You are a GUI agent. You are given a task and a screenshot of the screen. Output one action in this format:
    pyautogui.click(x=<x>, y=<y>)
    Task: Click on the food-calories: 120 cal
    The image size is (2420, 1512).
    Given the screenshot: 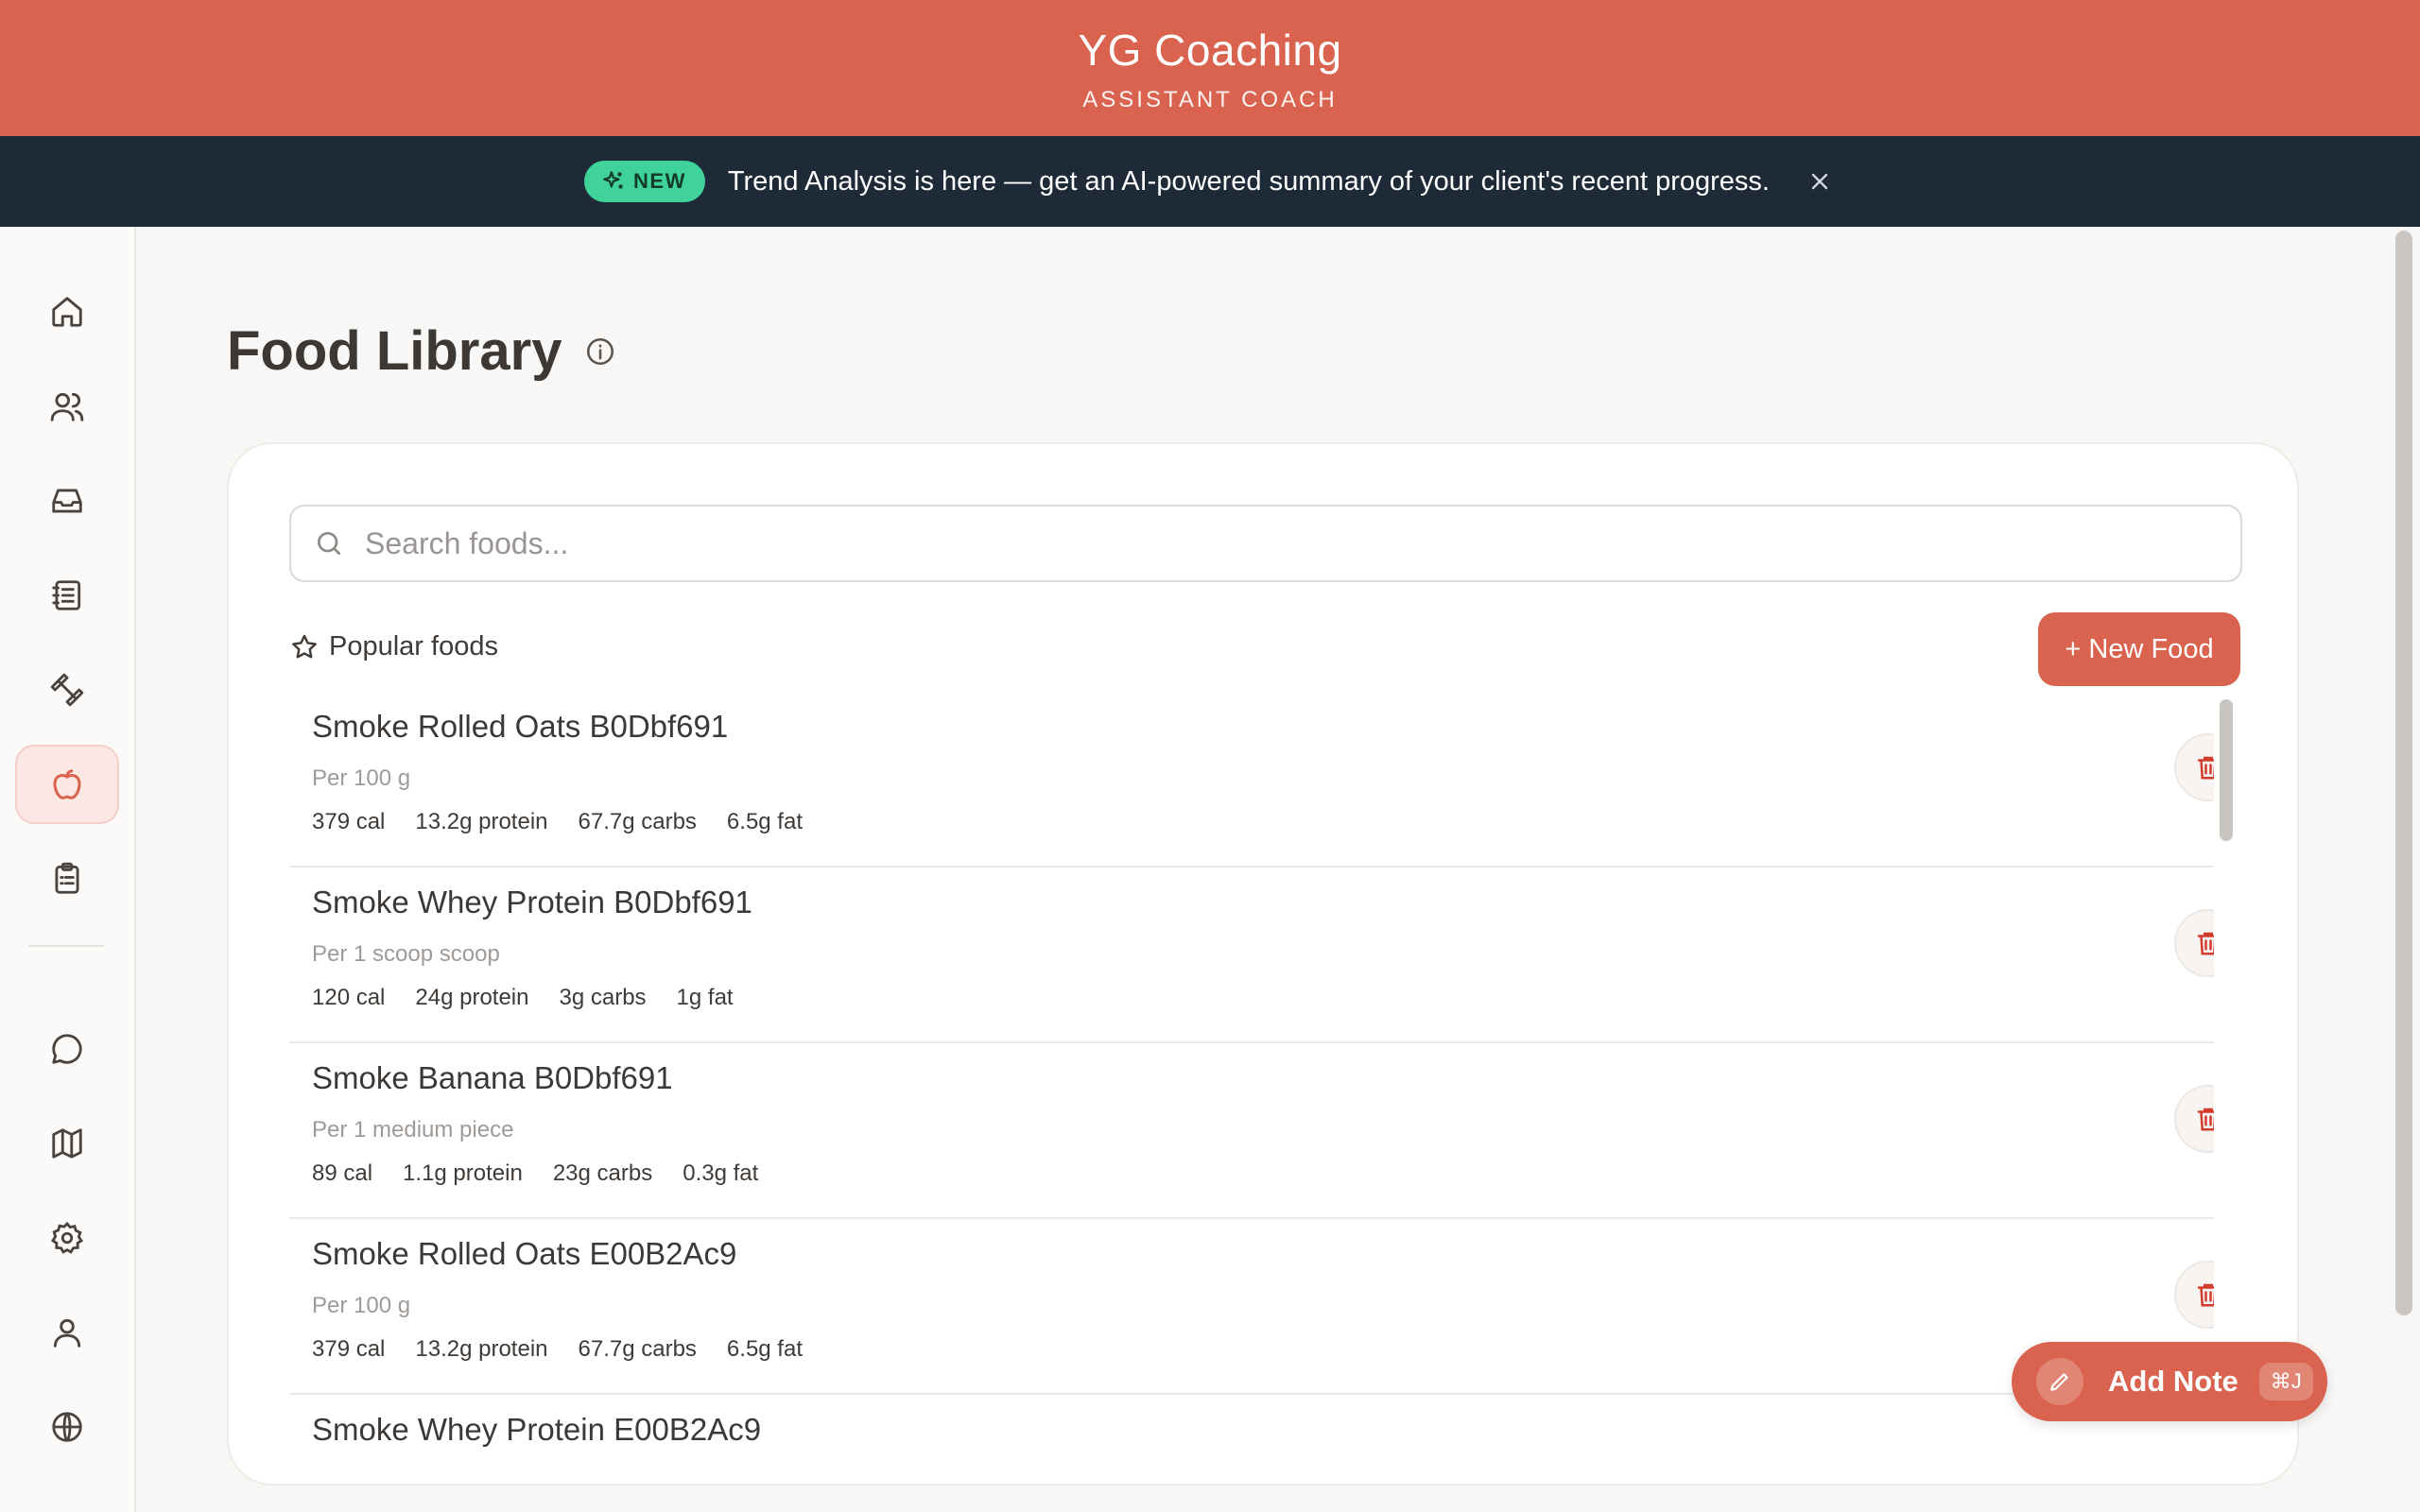 What is the action you would take?
    pyautogui.click(x=349, y=997)
    